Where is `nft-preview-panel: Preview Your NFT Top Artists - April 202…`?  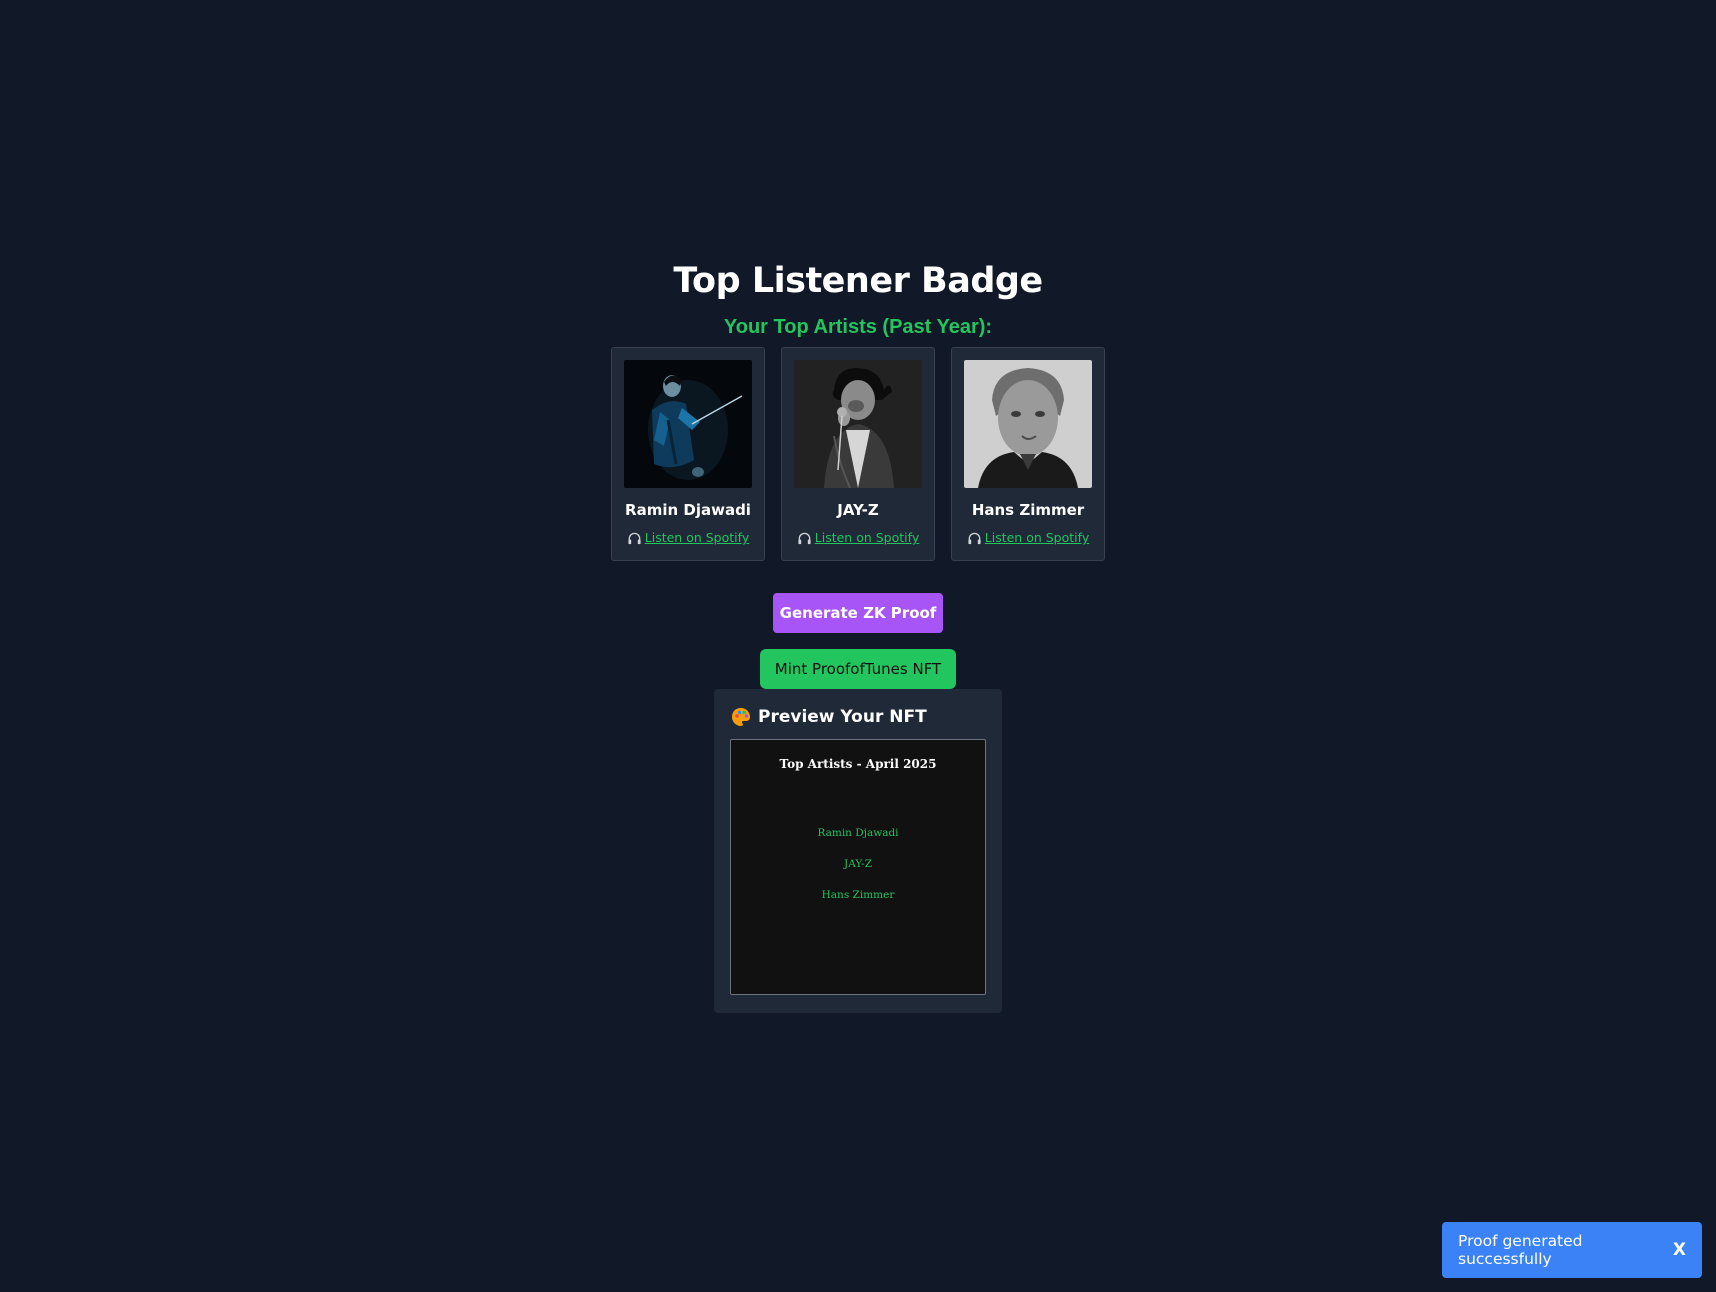 nft-preview-panel: Preview Your NFT Top Artists - April 202… is located at coordinates (858, 851).